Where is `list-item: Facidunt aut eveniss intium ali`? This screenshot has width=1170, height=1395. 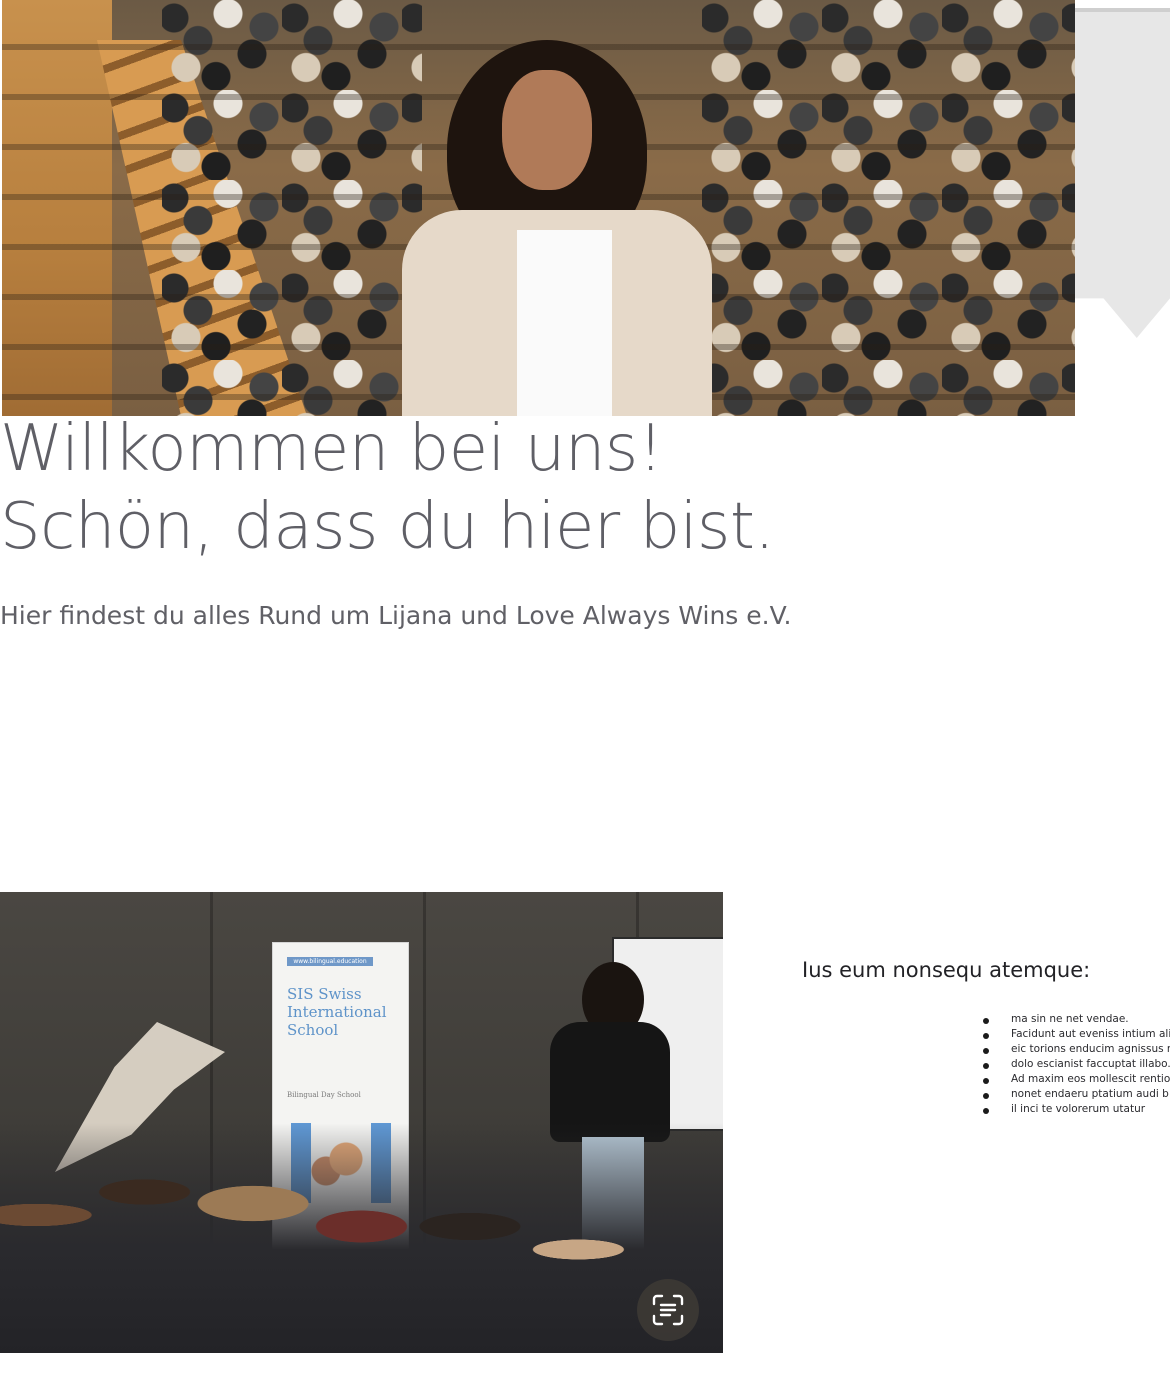
list-item: Facidunt aut eveniss intium ali is located at coordinates (1090, 1034).